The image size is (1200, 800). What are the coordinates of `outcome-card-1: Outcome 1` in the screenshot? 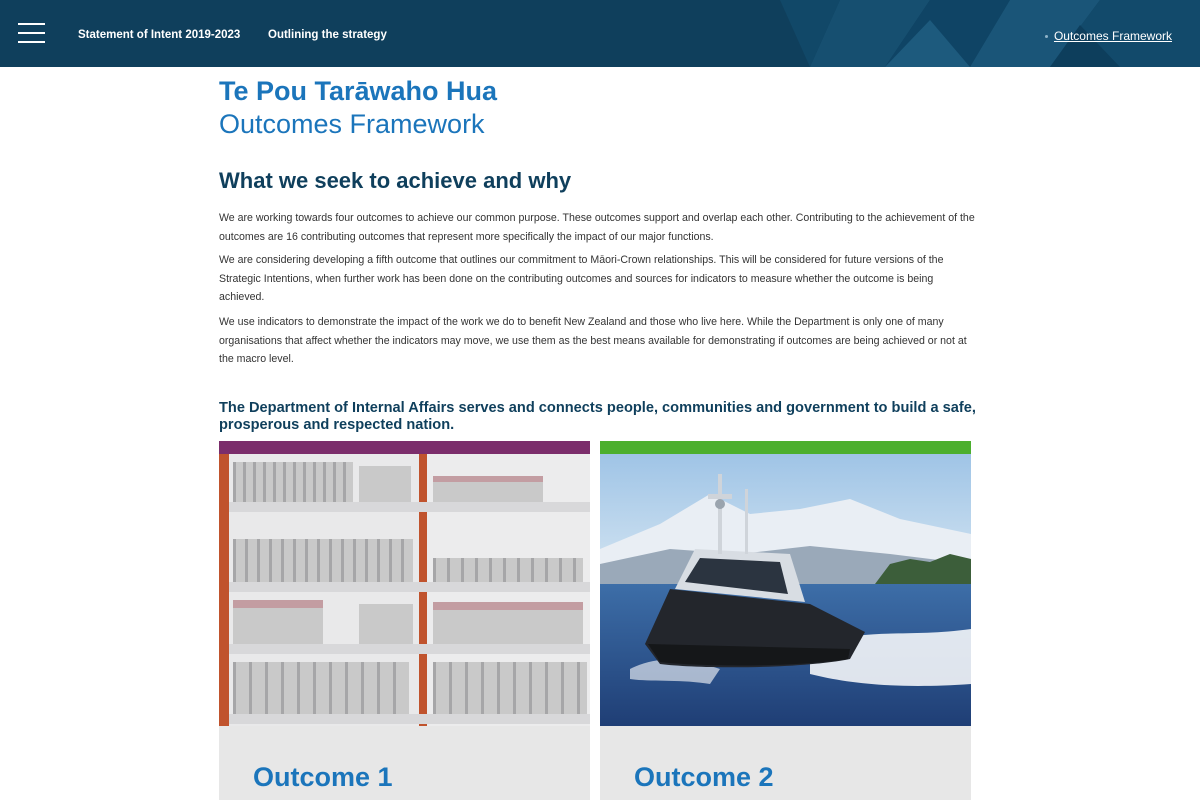 It's located at (404, 620).